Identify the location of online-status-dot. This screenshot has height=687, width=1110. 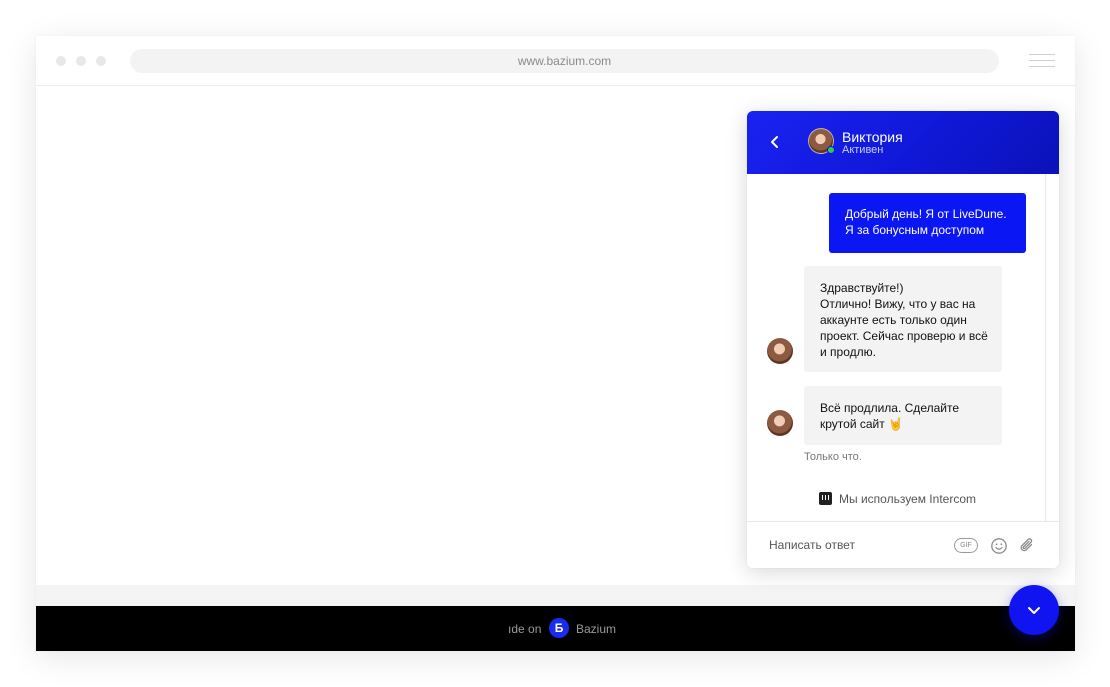
(831, 150).